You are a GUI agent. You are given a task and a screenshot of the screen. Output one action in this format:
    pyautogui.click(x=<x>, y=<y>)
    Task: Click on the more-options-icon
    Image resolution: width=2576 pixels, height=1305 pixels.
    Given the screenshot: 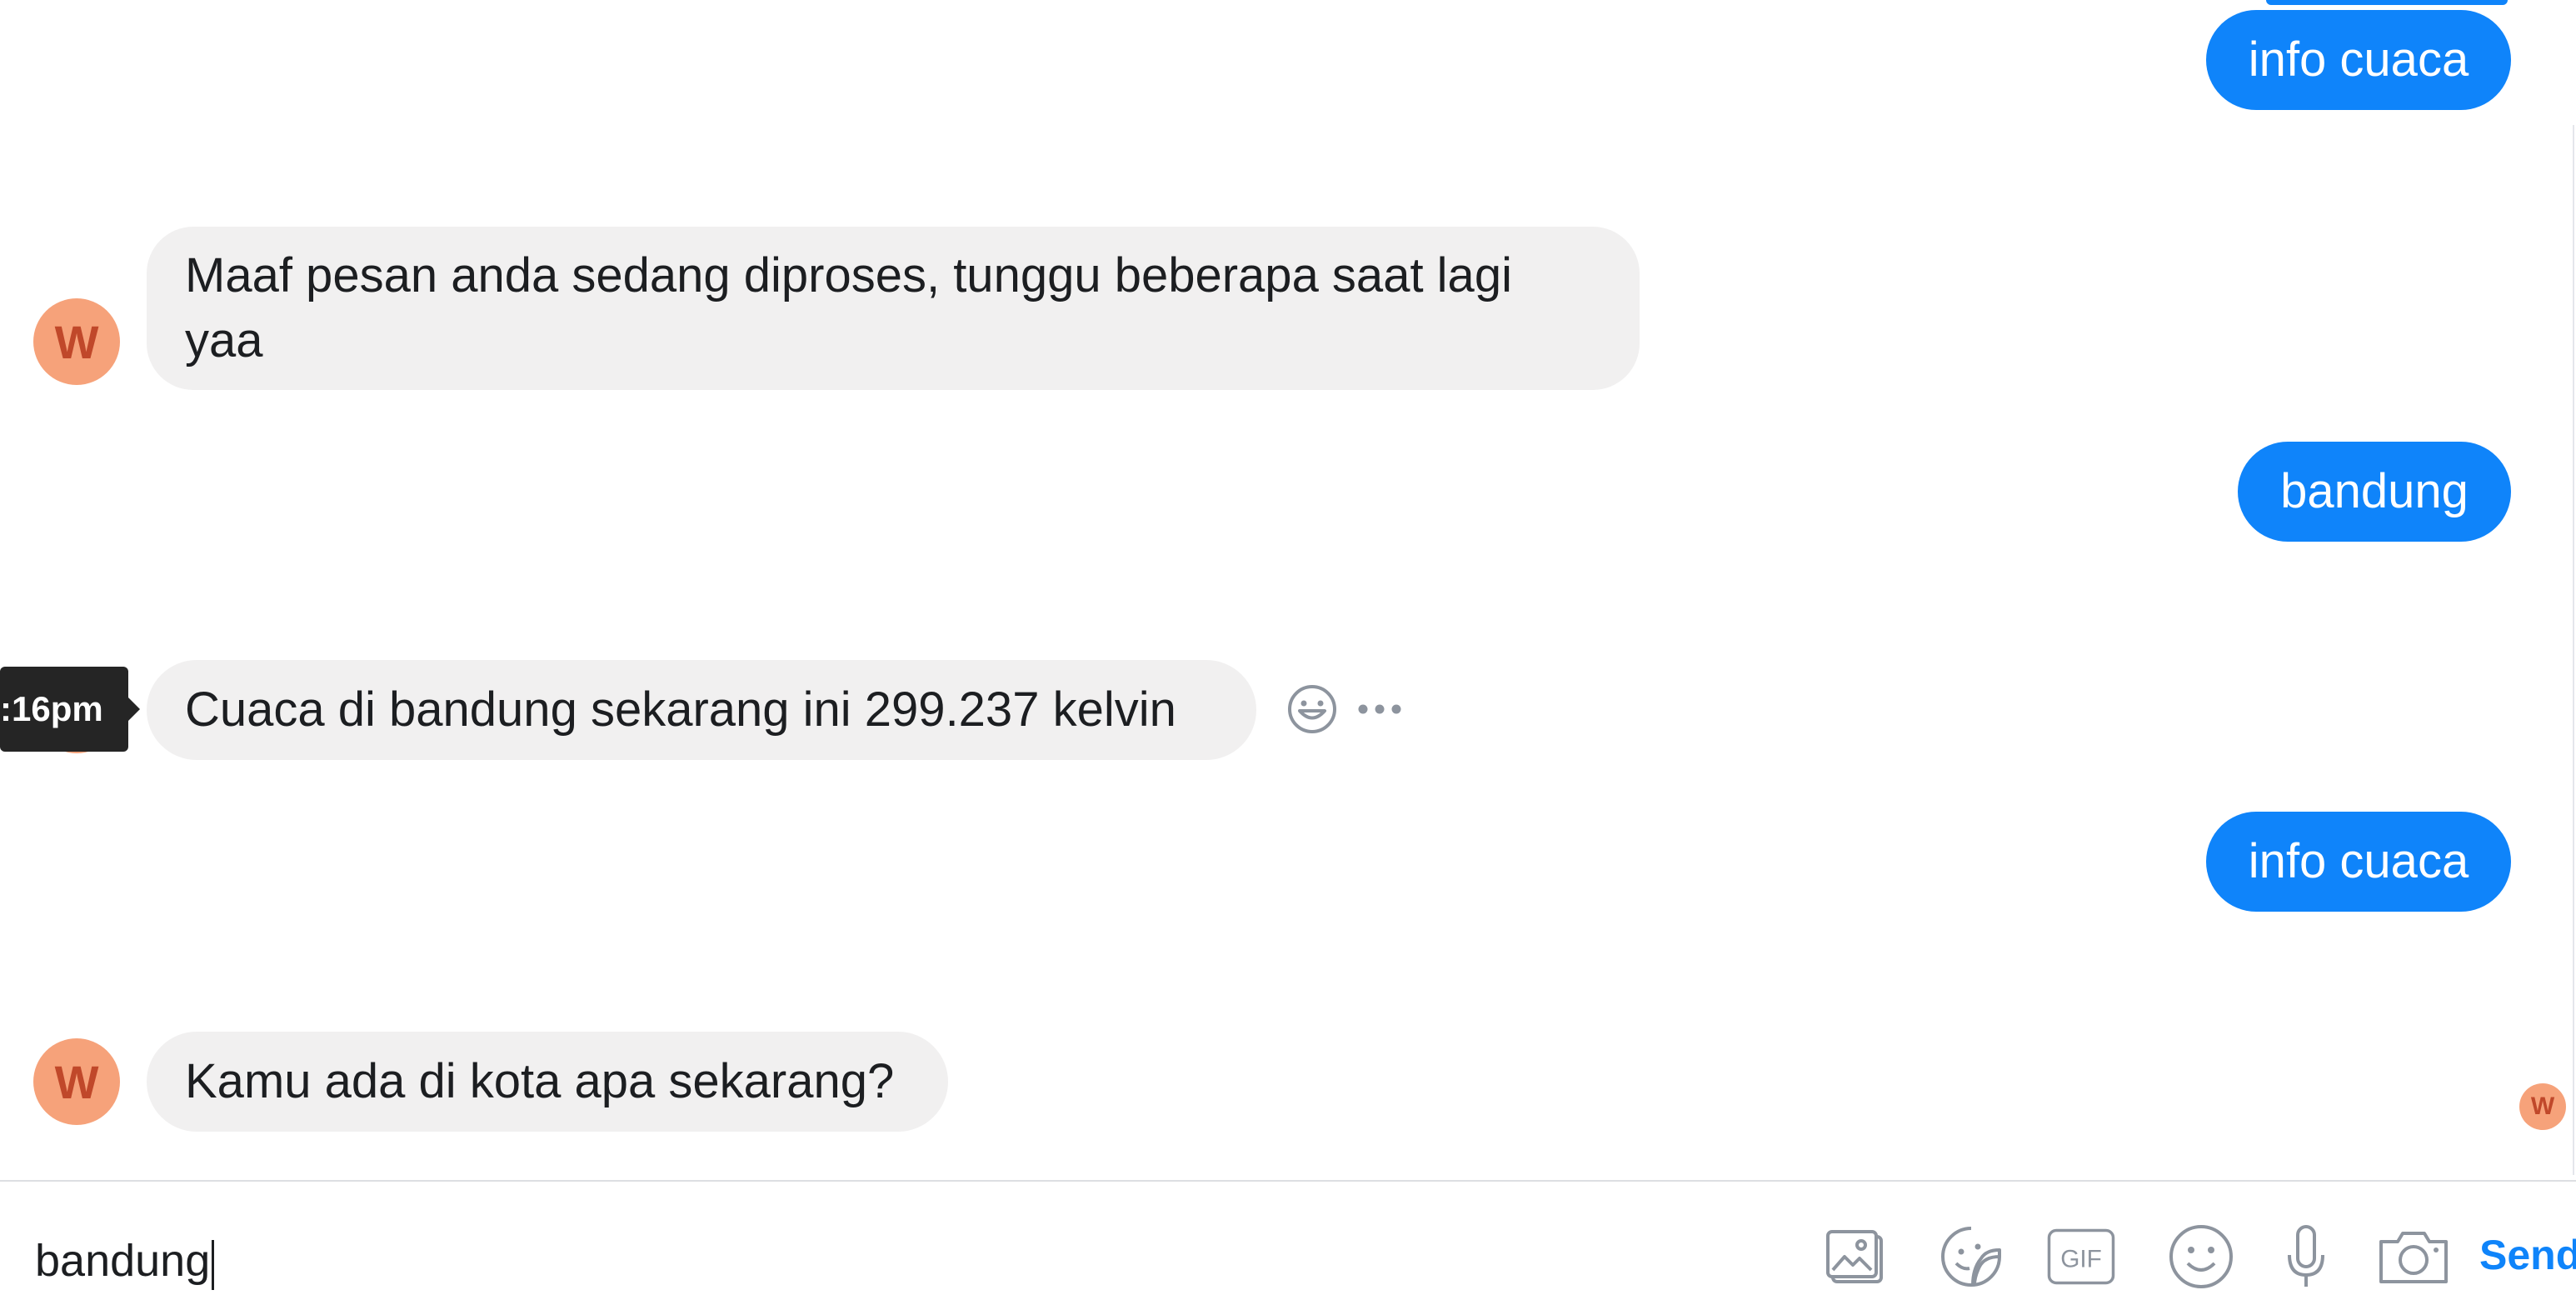 What is the action you would take?
    pyautogui.click(x=1379, y=709)
    